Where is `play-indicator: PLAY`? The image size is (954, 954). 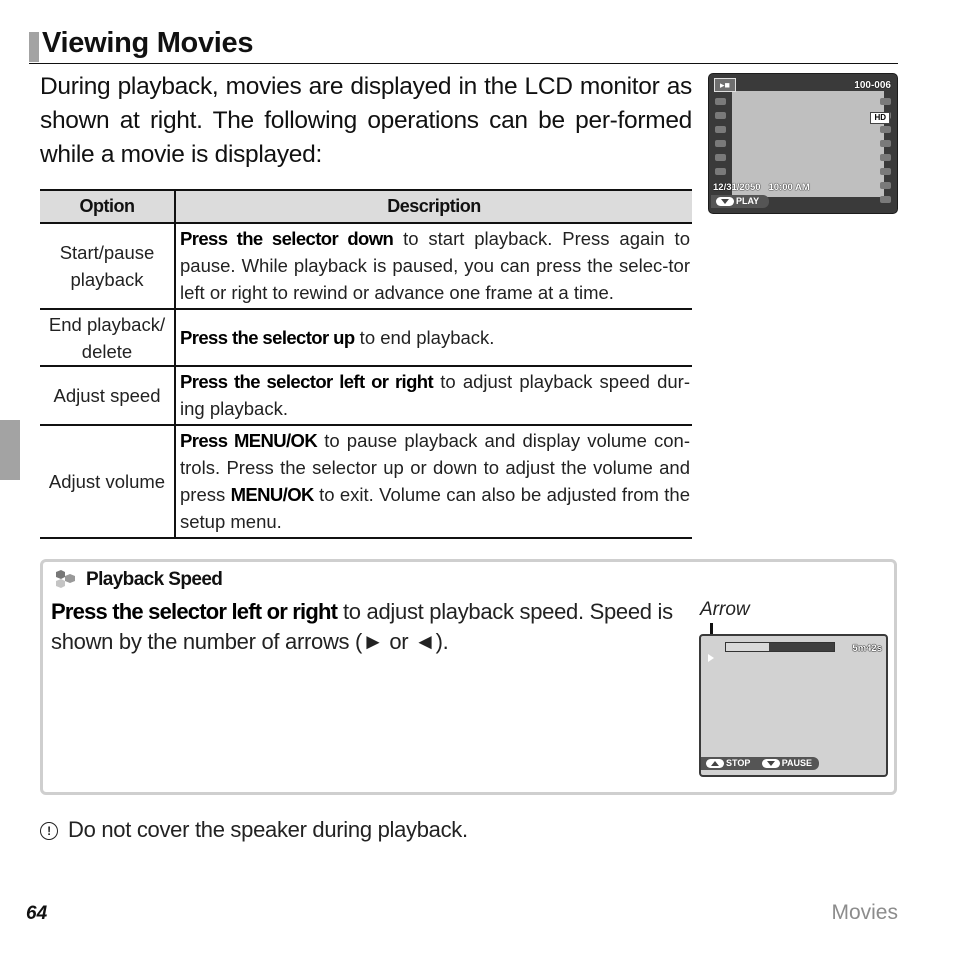
play-indicator: PLAY is located at coordinates (740, 201).